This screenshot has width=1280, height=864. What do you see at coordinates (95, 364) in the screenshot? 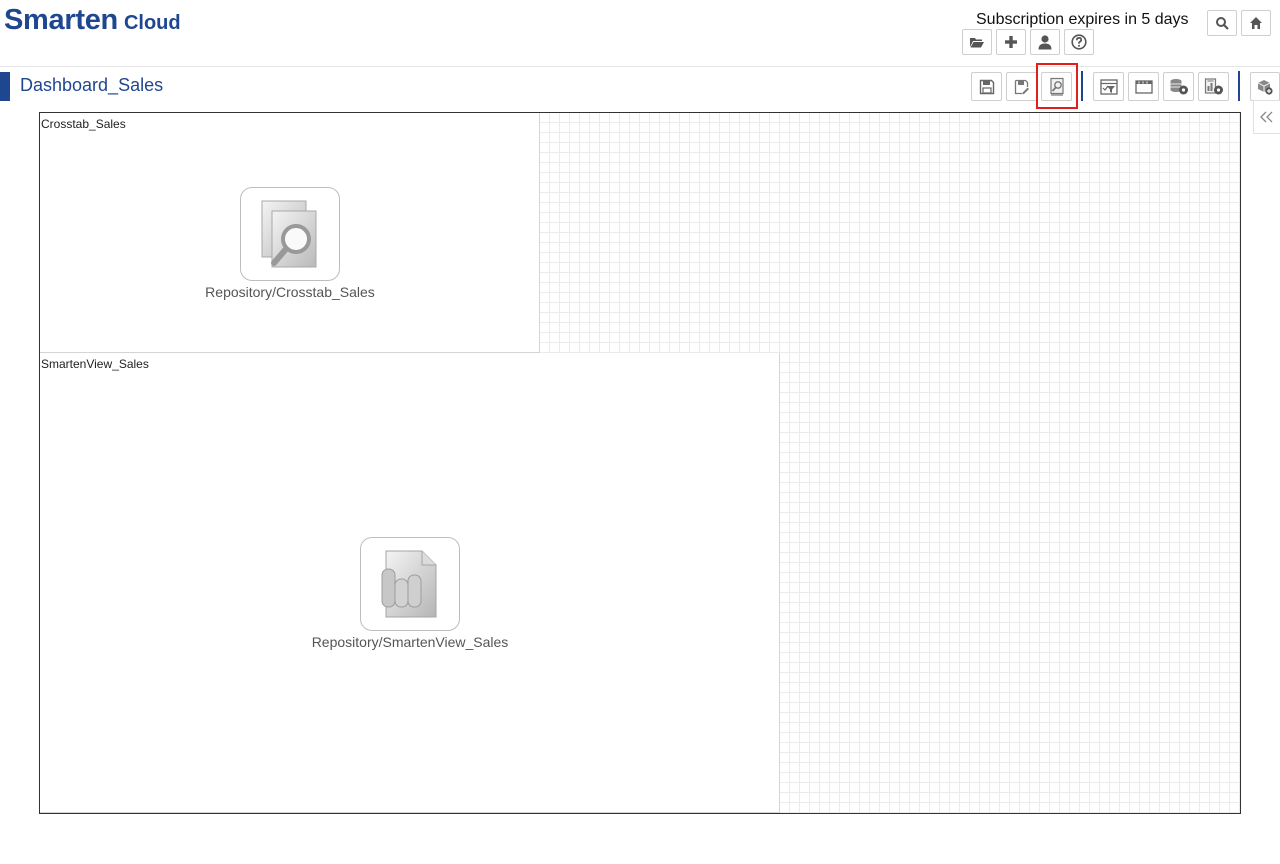
I see `widget-title: SmartenView_Sales` at bounding box center [95, 364].